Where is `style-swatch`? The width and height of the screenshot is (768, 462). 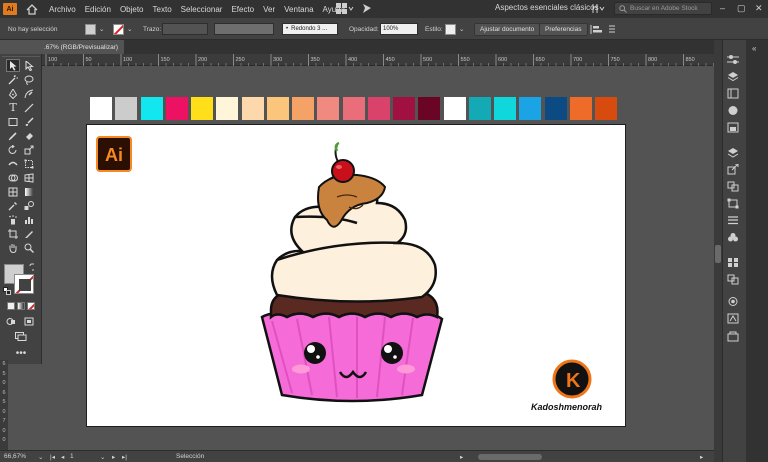 style-swatch is located at coordinates (450, 29).